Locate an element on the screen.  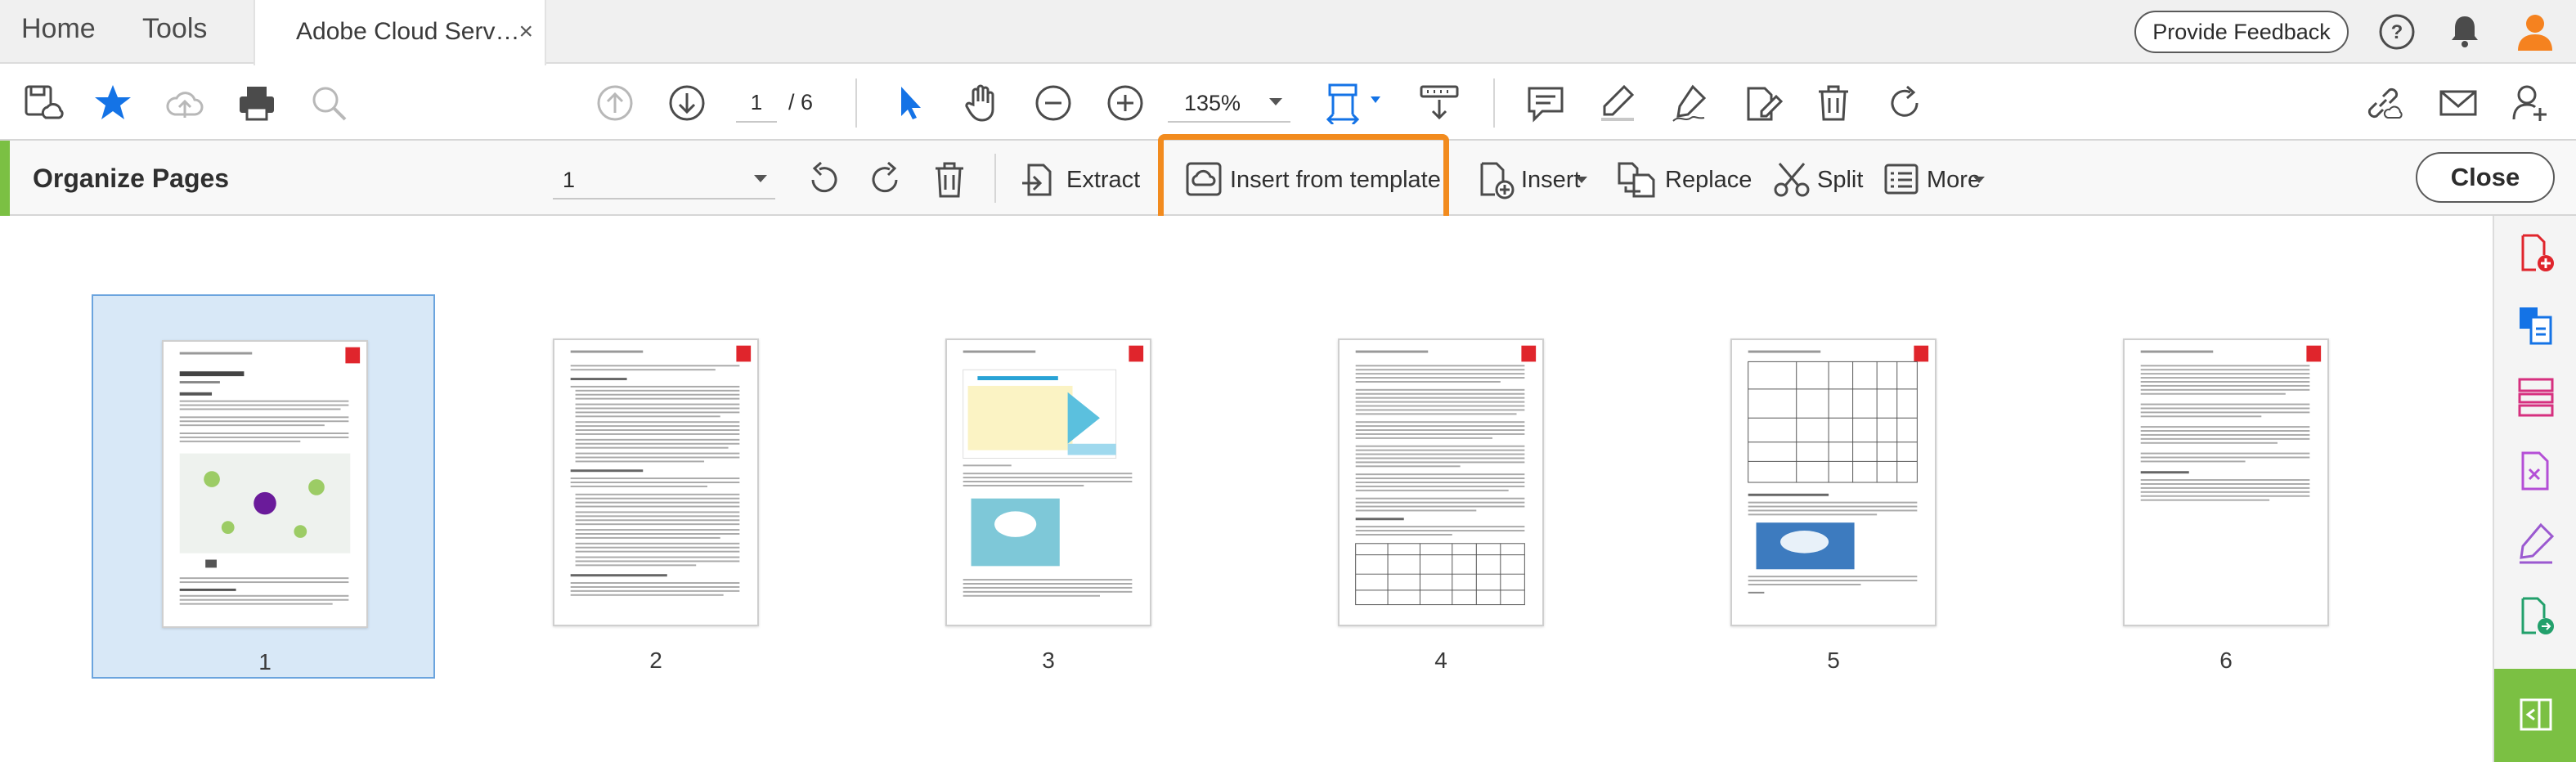
rotate-icon is located at coordinates (1905, 103).